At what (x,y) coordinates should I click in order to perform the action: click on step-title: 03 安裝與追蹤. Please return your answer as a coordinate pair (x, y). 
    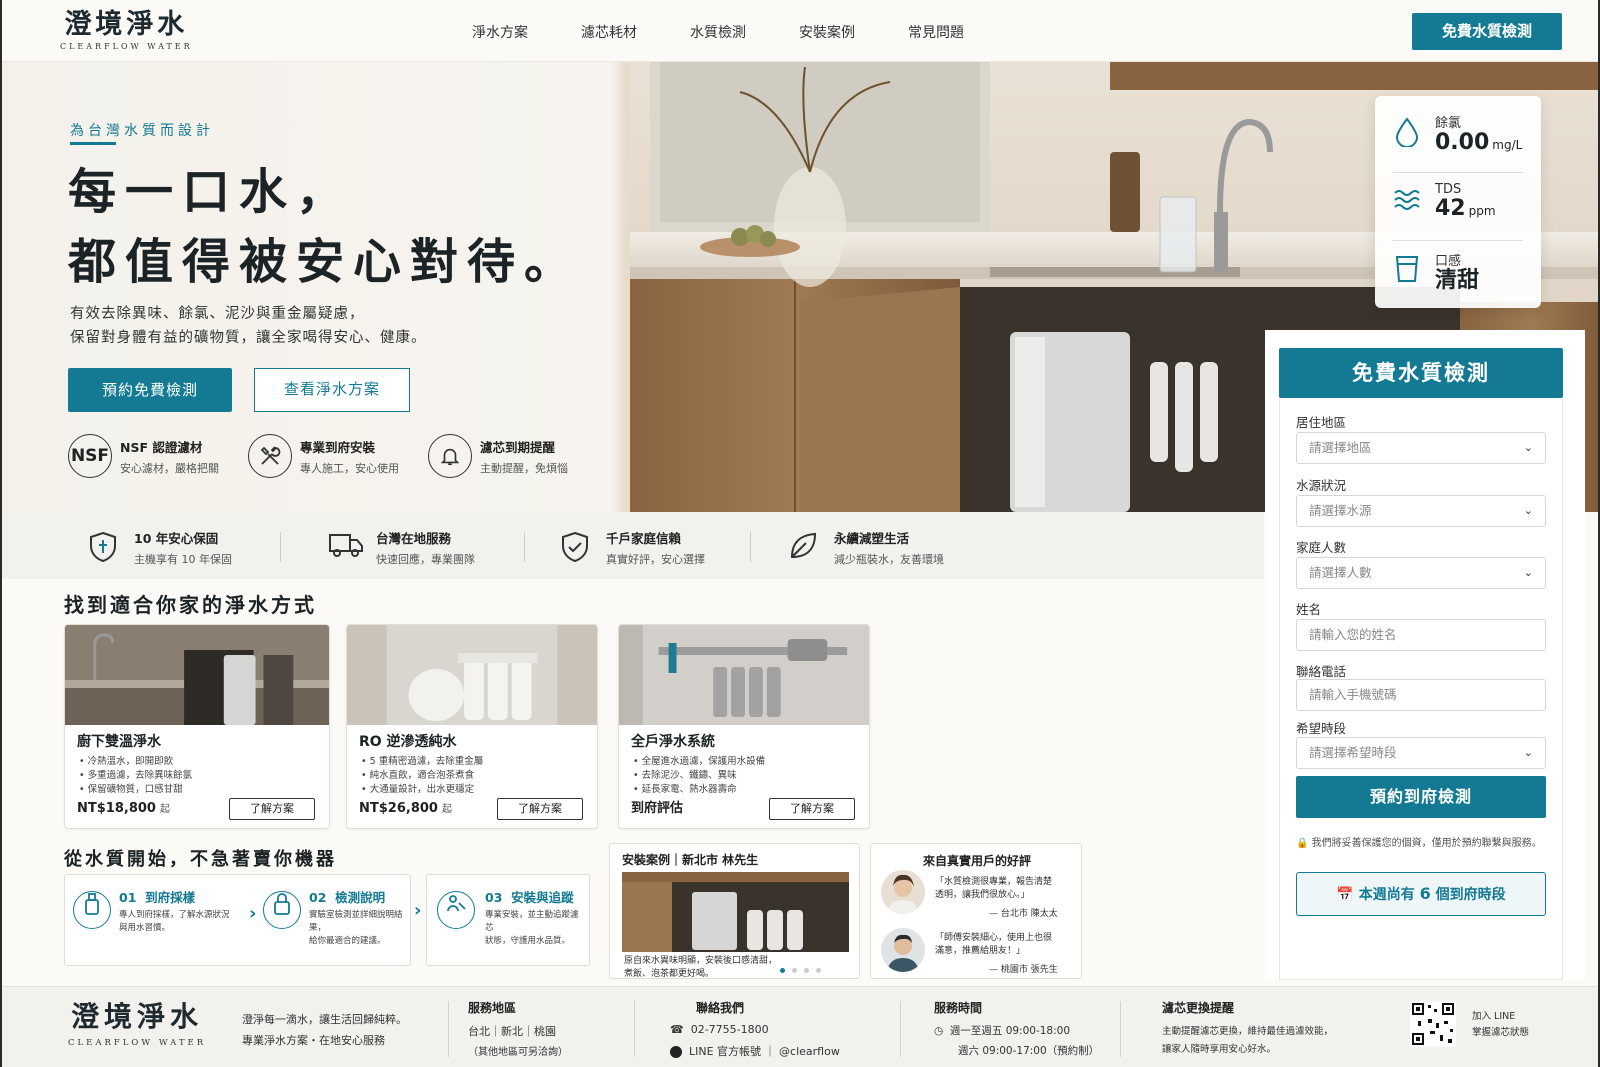
    Looking at the image, I should click on (529, 896).